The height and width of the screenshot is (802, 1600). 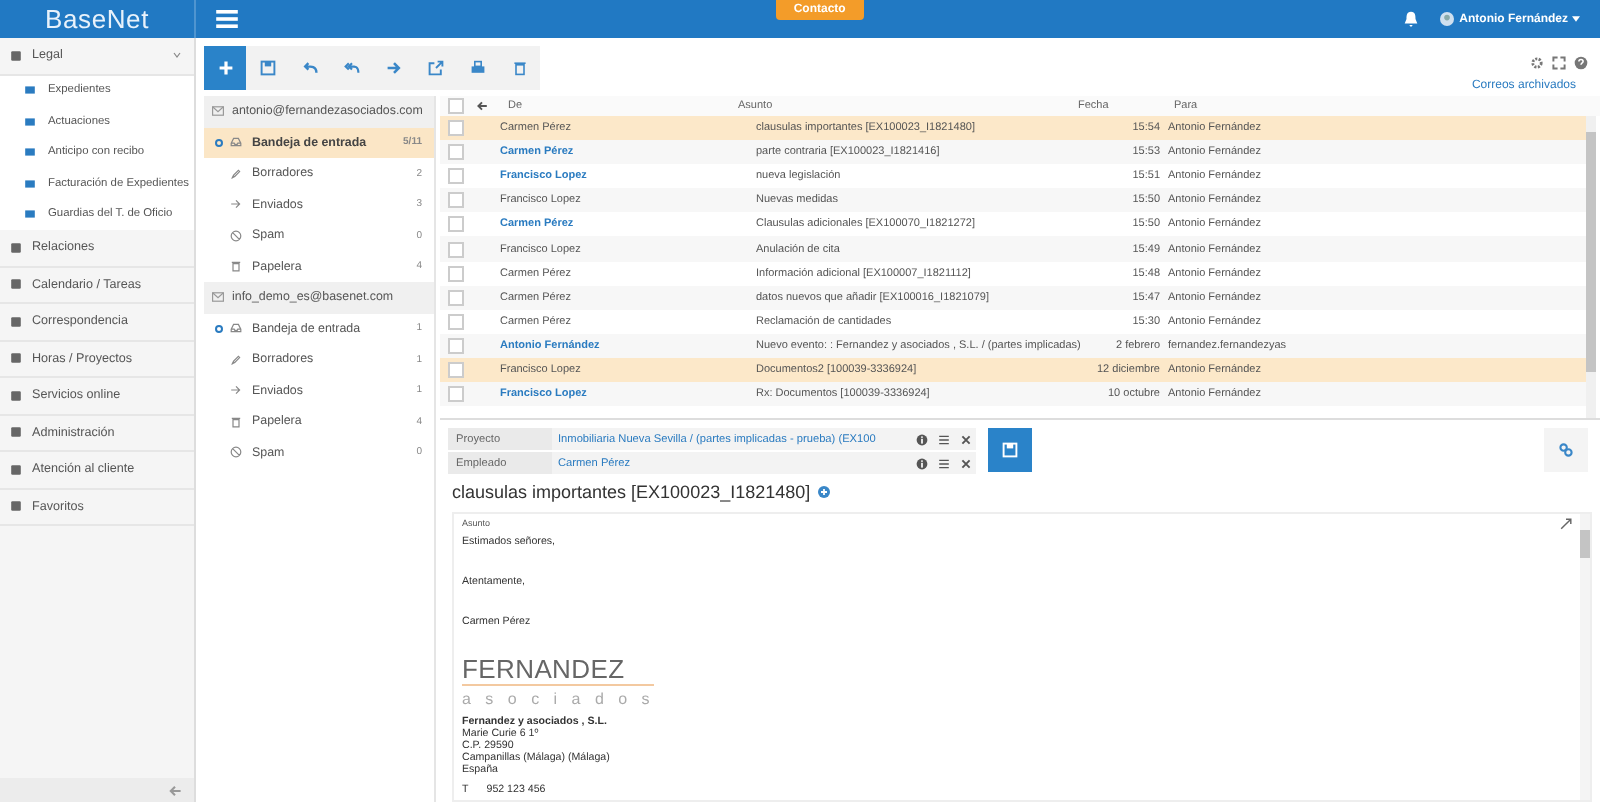 I want to click on bell-icon, so click(x=1410, y=19).